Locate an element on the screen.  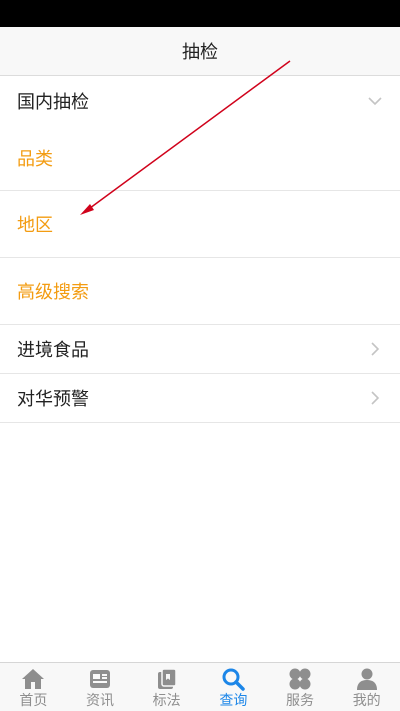
services-icon is located at coordinates (300, 679).